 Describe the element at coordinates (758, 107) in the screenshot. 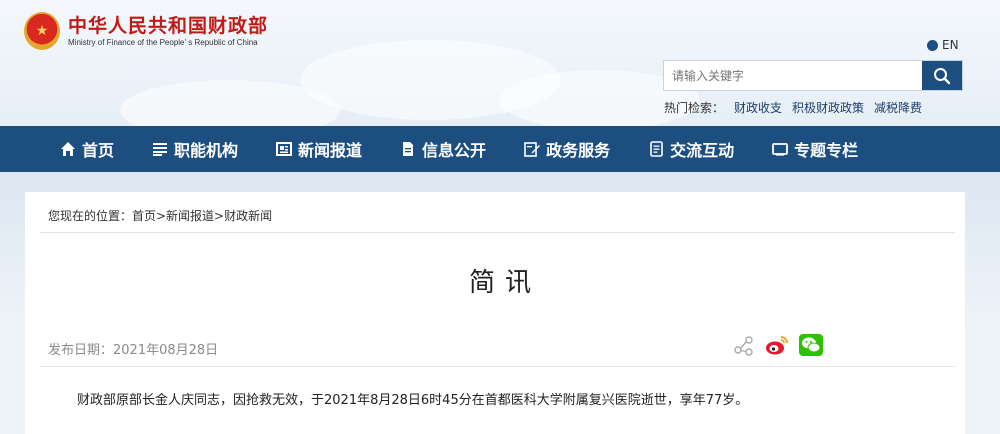

I see `hot-link-fiscal-revenue: 财政收支` at that location.